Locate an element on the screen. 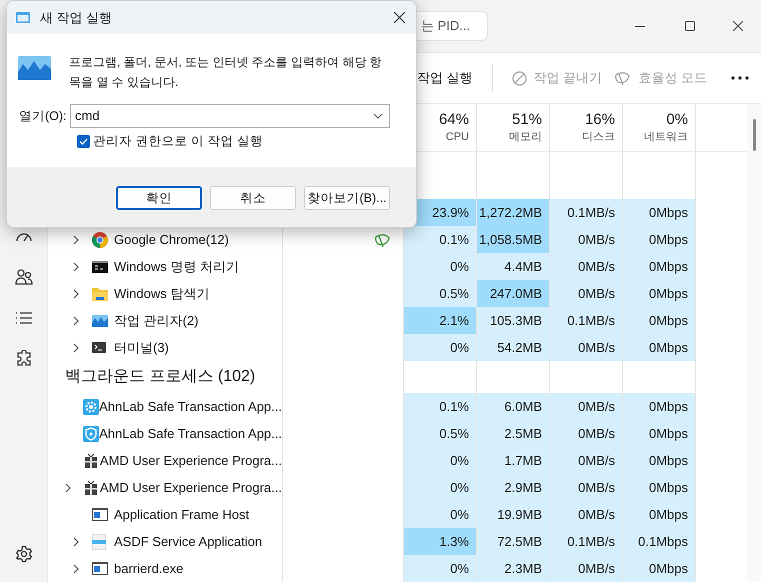 Image resolution: width=761 pixels, height=582 pixels. table-cell: 2.3MB is located at coordinates (512, 568).